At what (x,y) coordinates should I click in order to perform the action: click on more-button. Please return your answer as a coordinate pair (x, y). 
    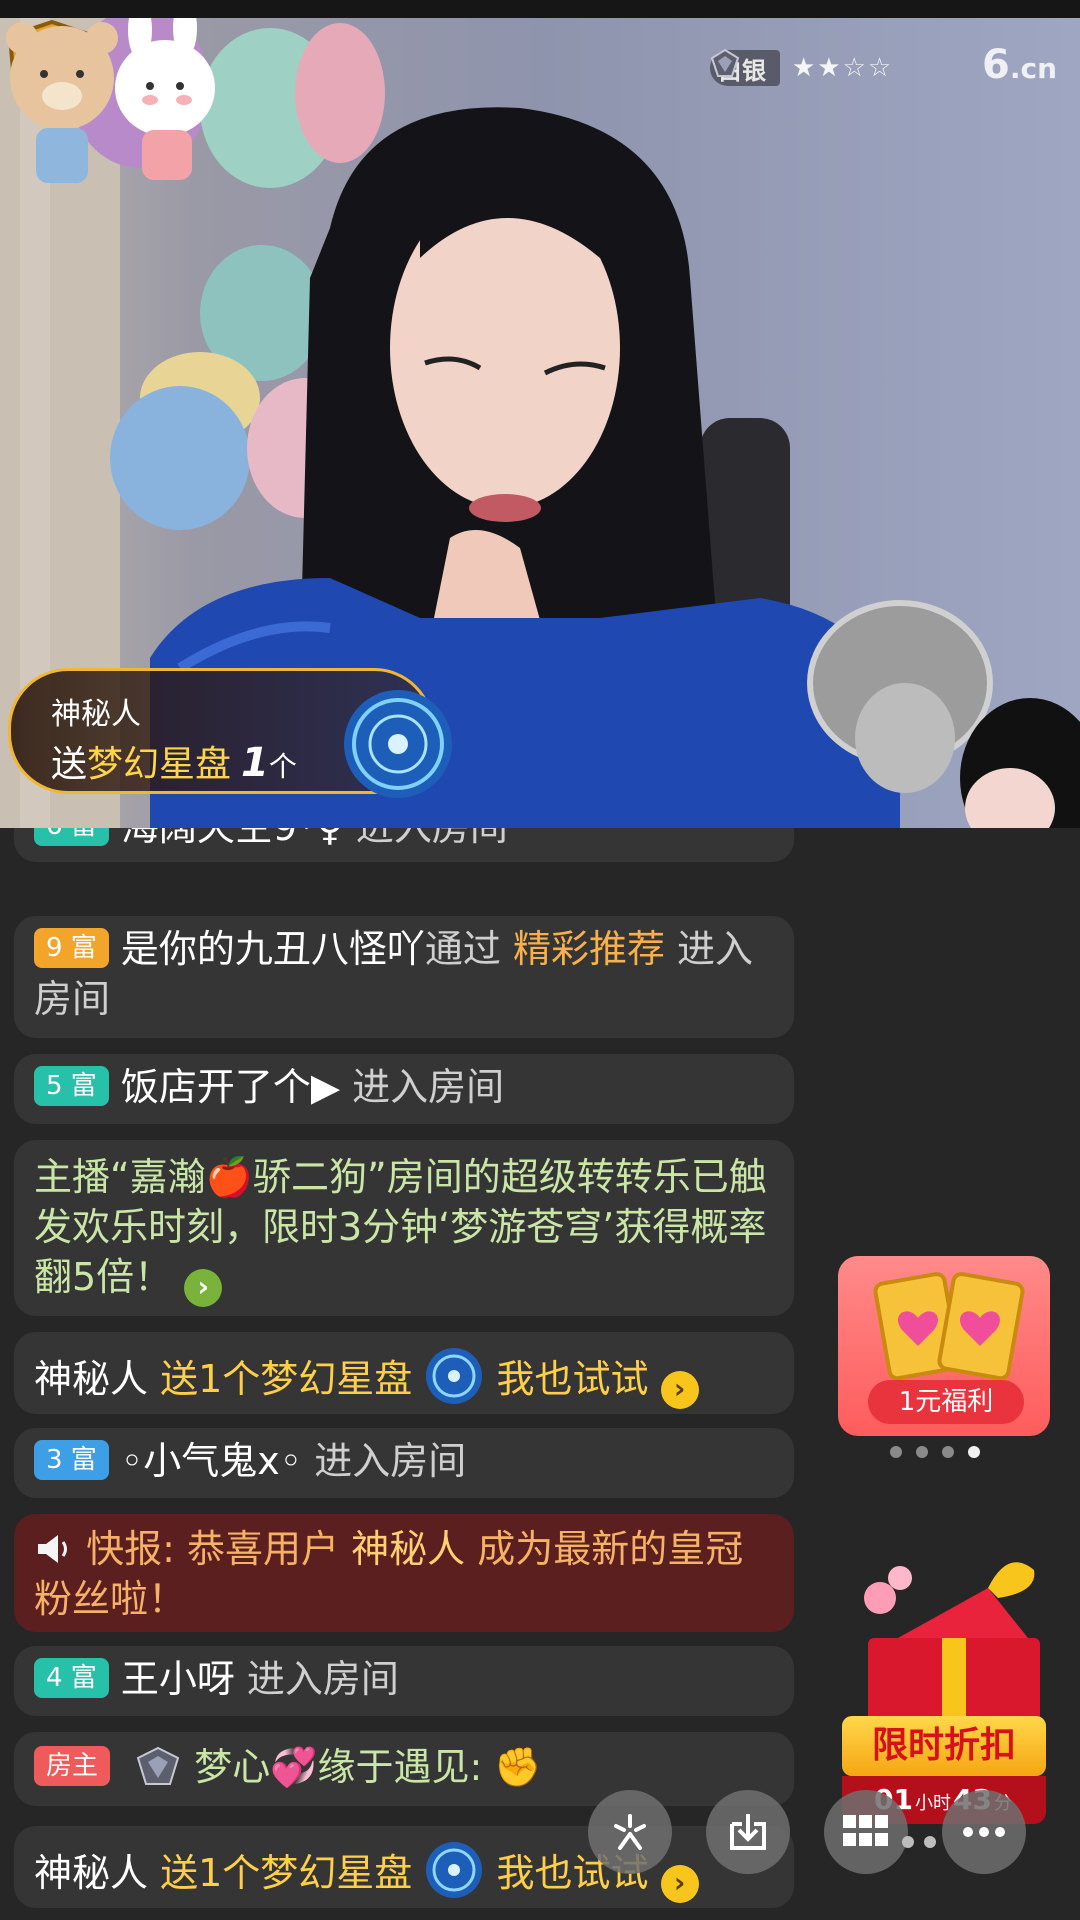
    Looking at the image, I should click on (984, 1832).